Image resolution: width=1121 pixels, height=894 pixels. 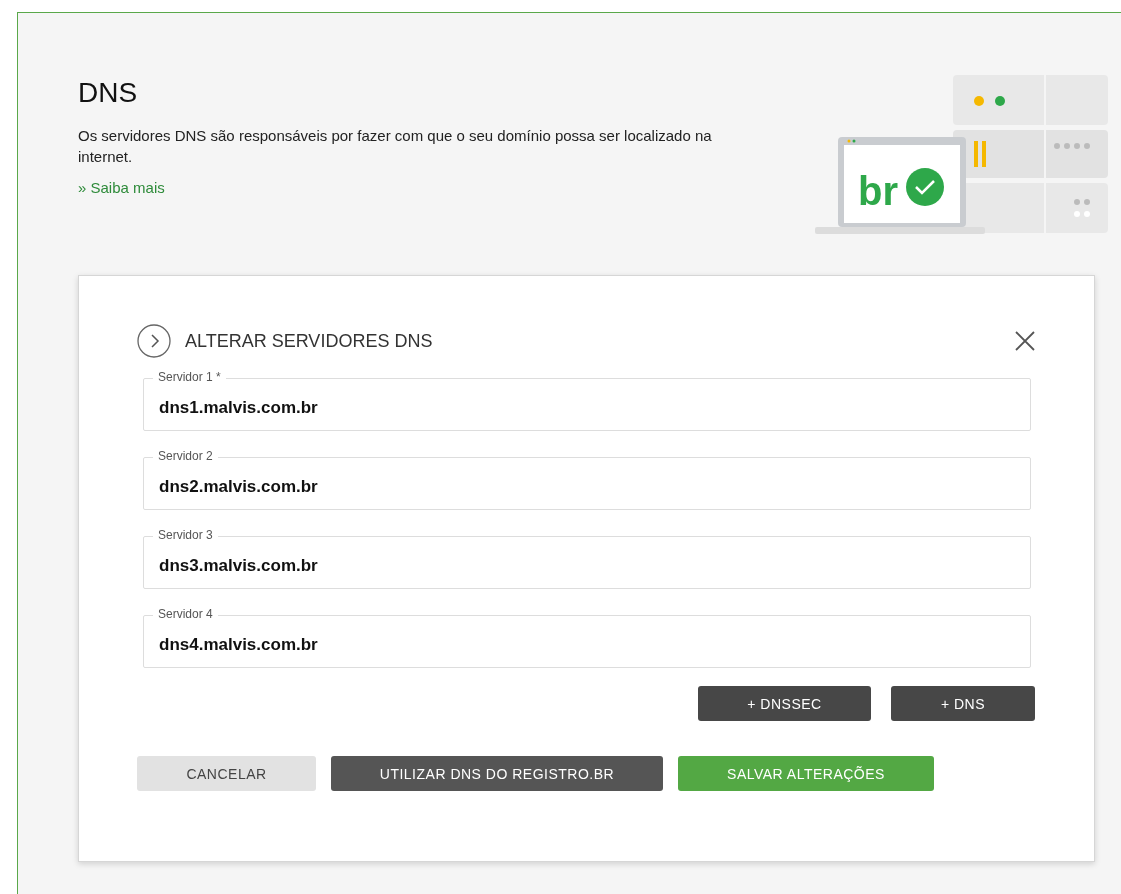 I want to click on server-laptop-drawing: br, so click(x=967, y=160).